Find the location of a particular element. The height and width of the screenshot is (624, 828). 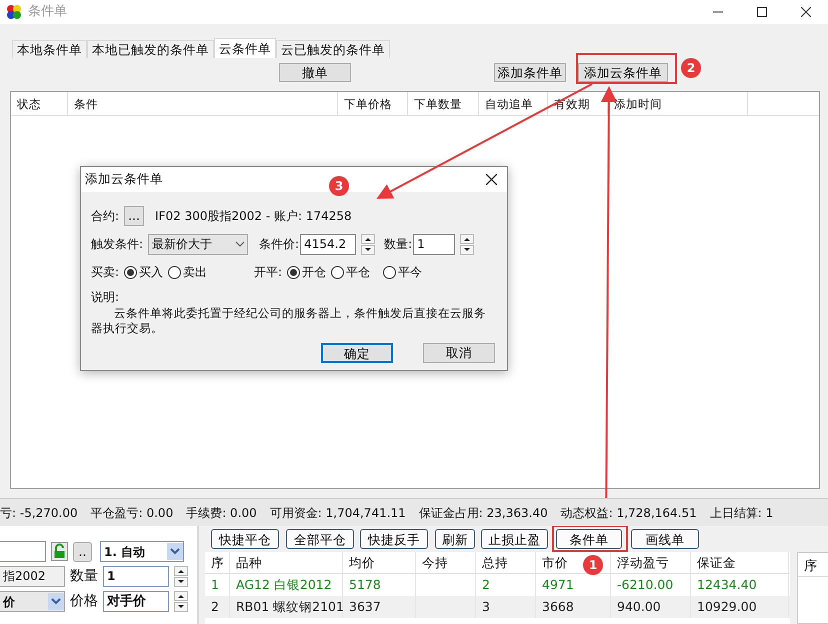

toolbar-button: 条件单 is located at coordinates (589, 539).